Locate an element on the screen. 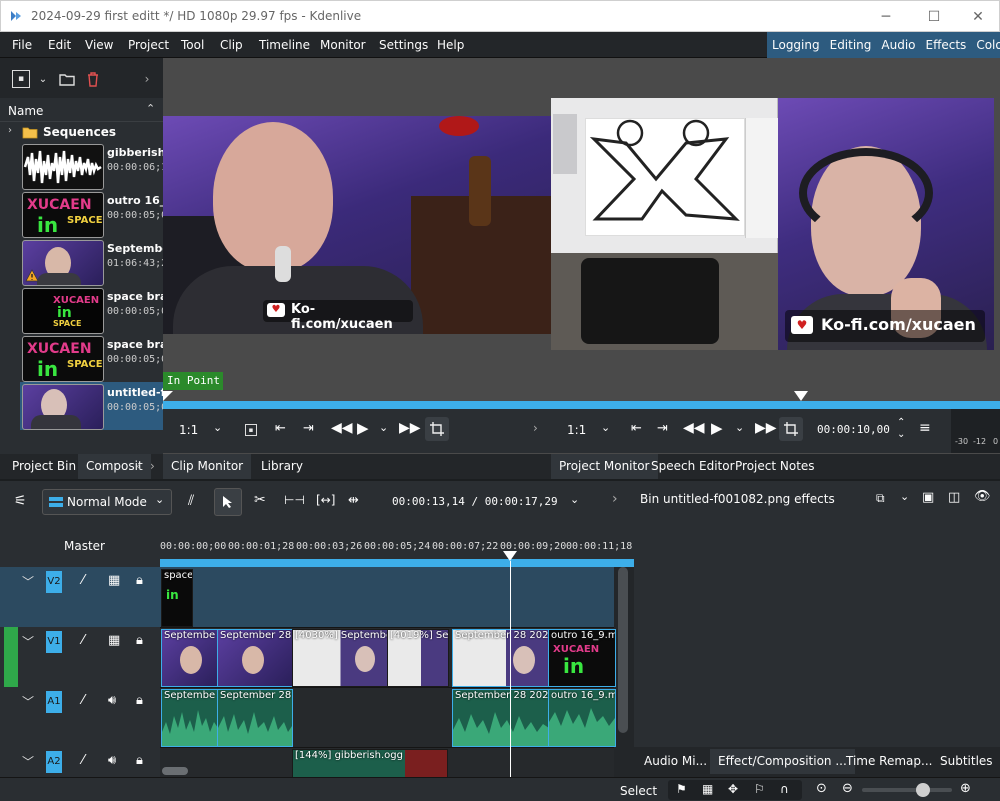 This screenshot has width=1000, height=801. clip-a1-september-2: September 28 is located at coordinates (255, 718).